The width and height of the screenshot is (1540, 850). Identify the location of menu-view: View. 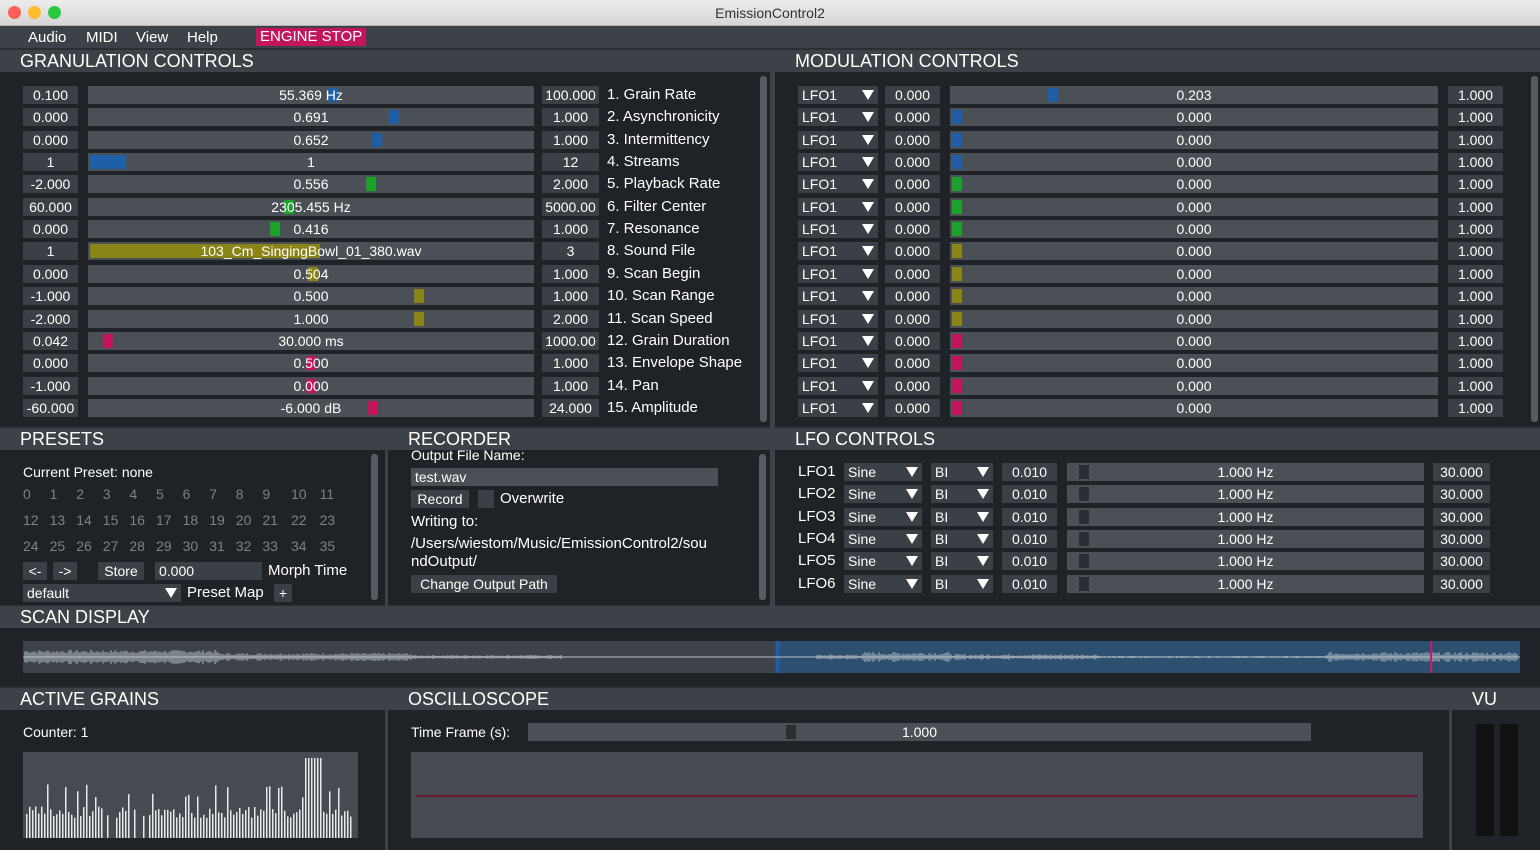
(152, 37).